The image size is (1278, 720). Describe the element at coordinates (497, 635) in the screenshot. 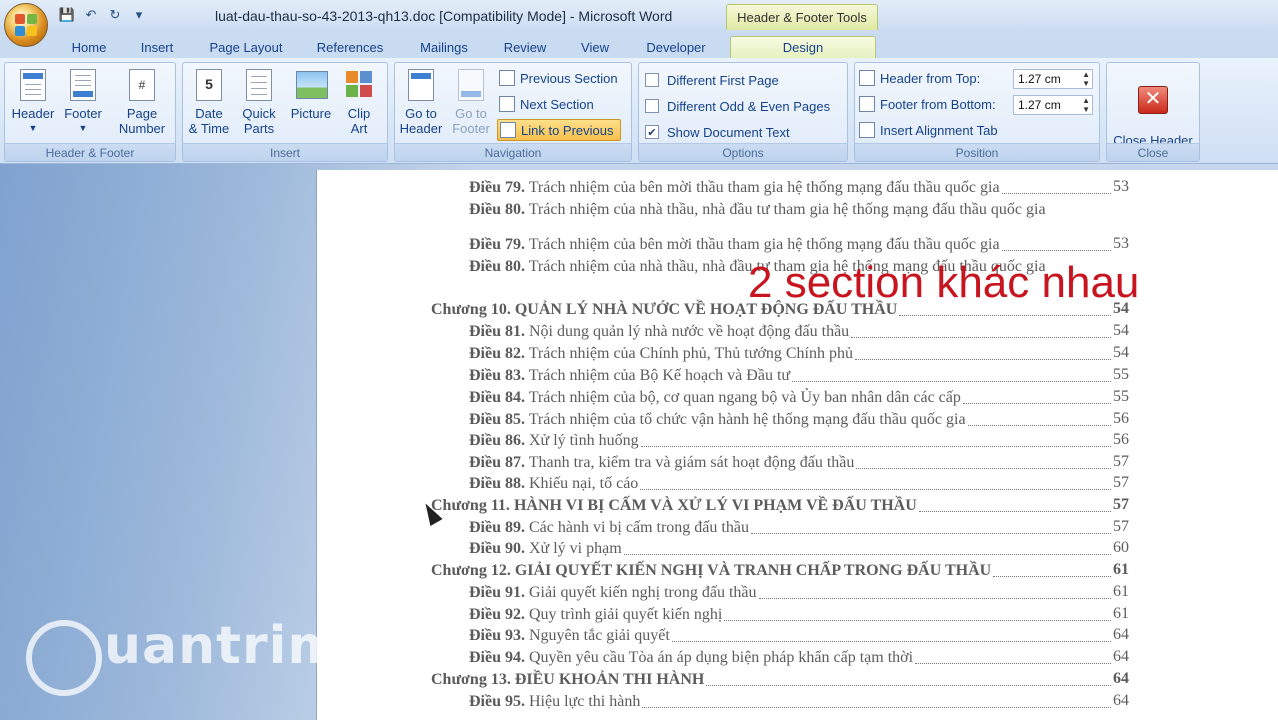

I see `toc-entry-number: Điều 93.` at that location.